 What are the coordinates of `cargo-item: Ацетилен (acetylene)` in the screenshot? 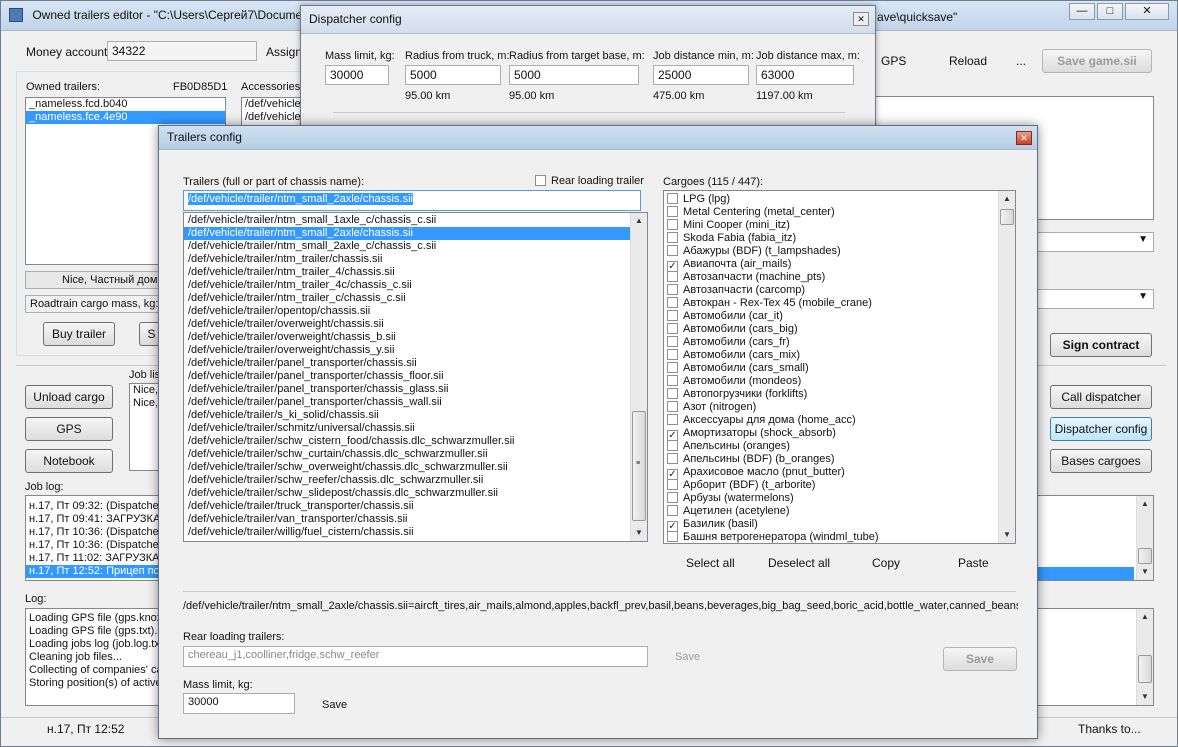 It's located at (839, 511).